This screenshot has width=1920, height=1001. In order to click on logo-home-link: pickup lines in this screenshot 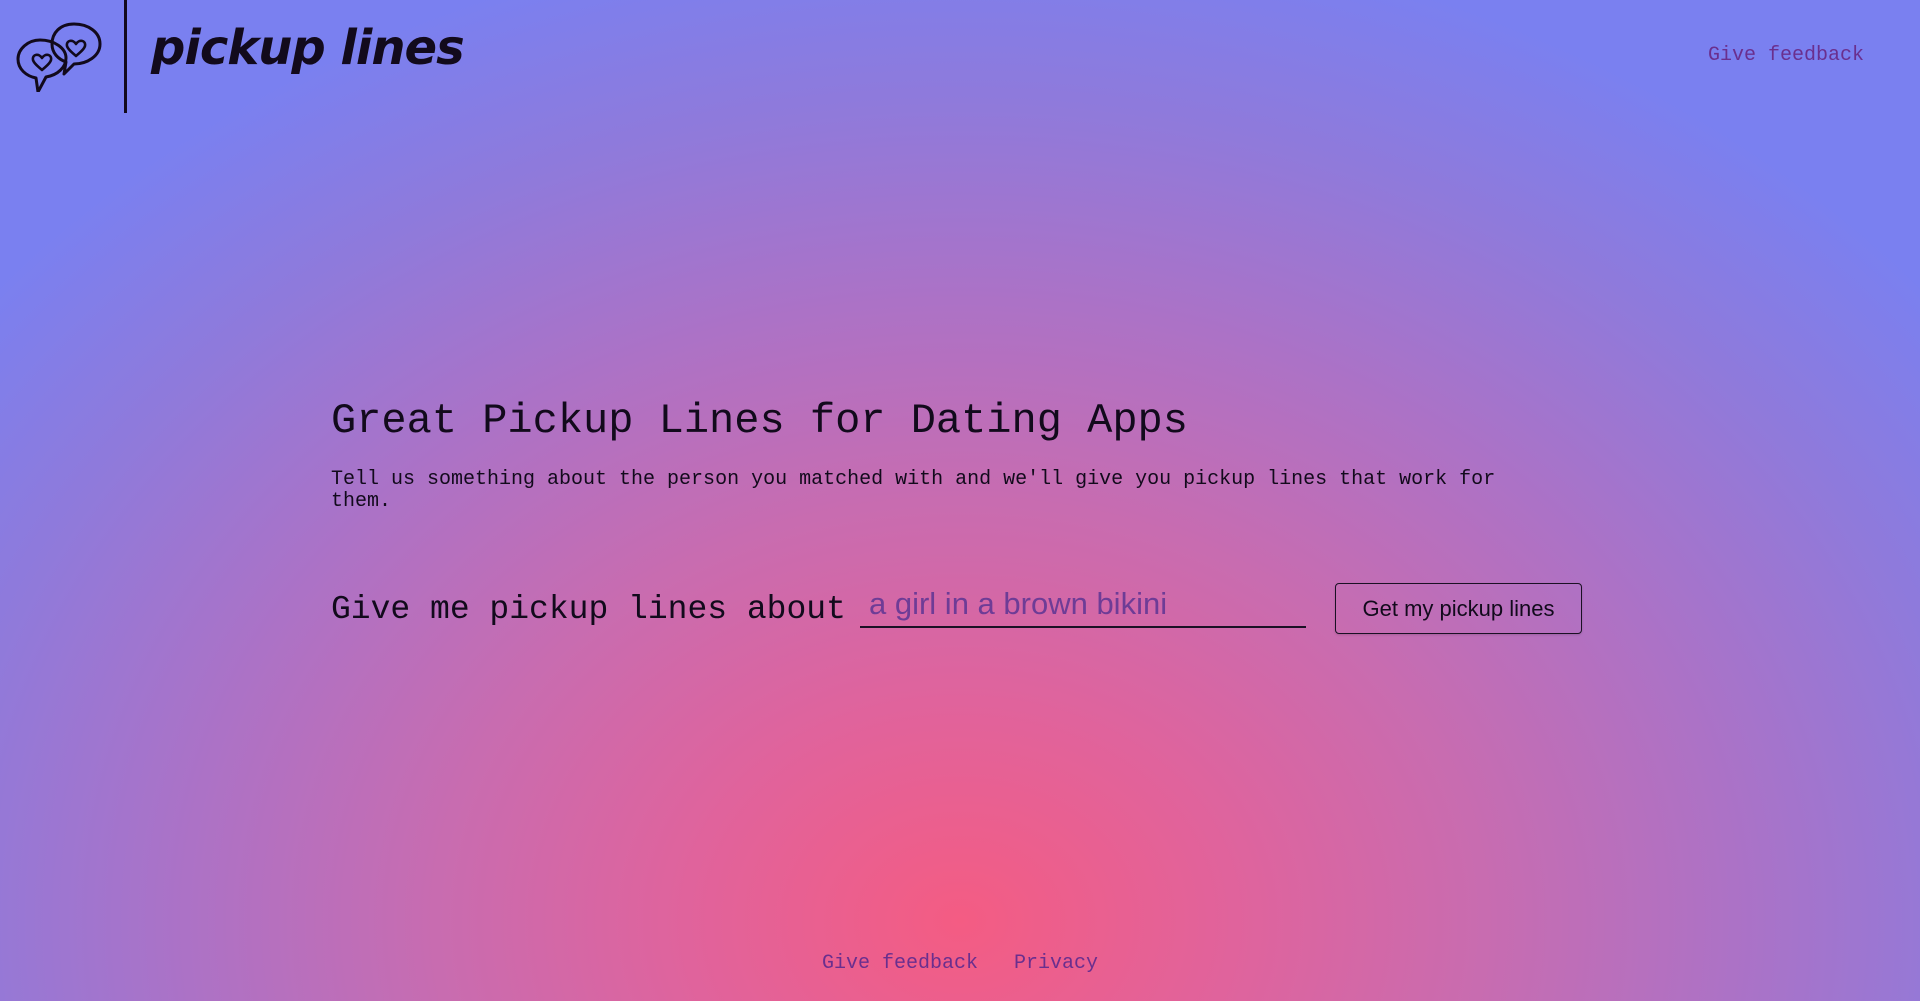, I will do `click(232, 57)`.